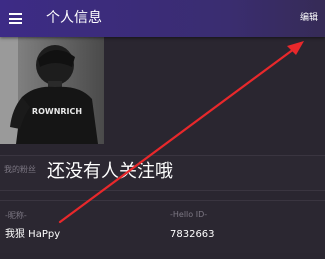 The image size is (325, 259). Describe the element at coordinates (162, 18) in the screenshot. I see `app-bar: 个人信息 编辑` at that location.